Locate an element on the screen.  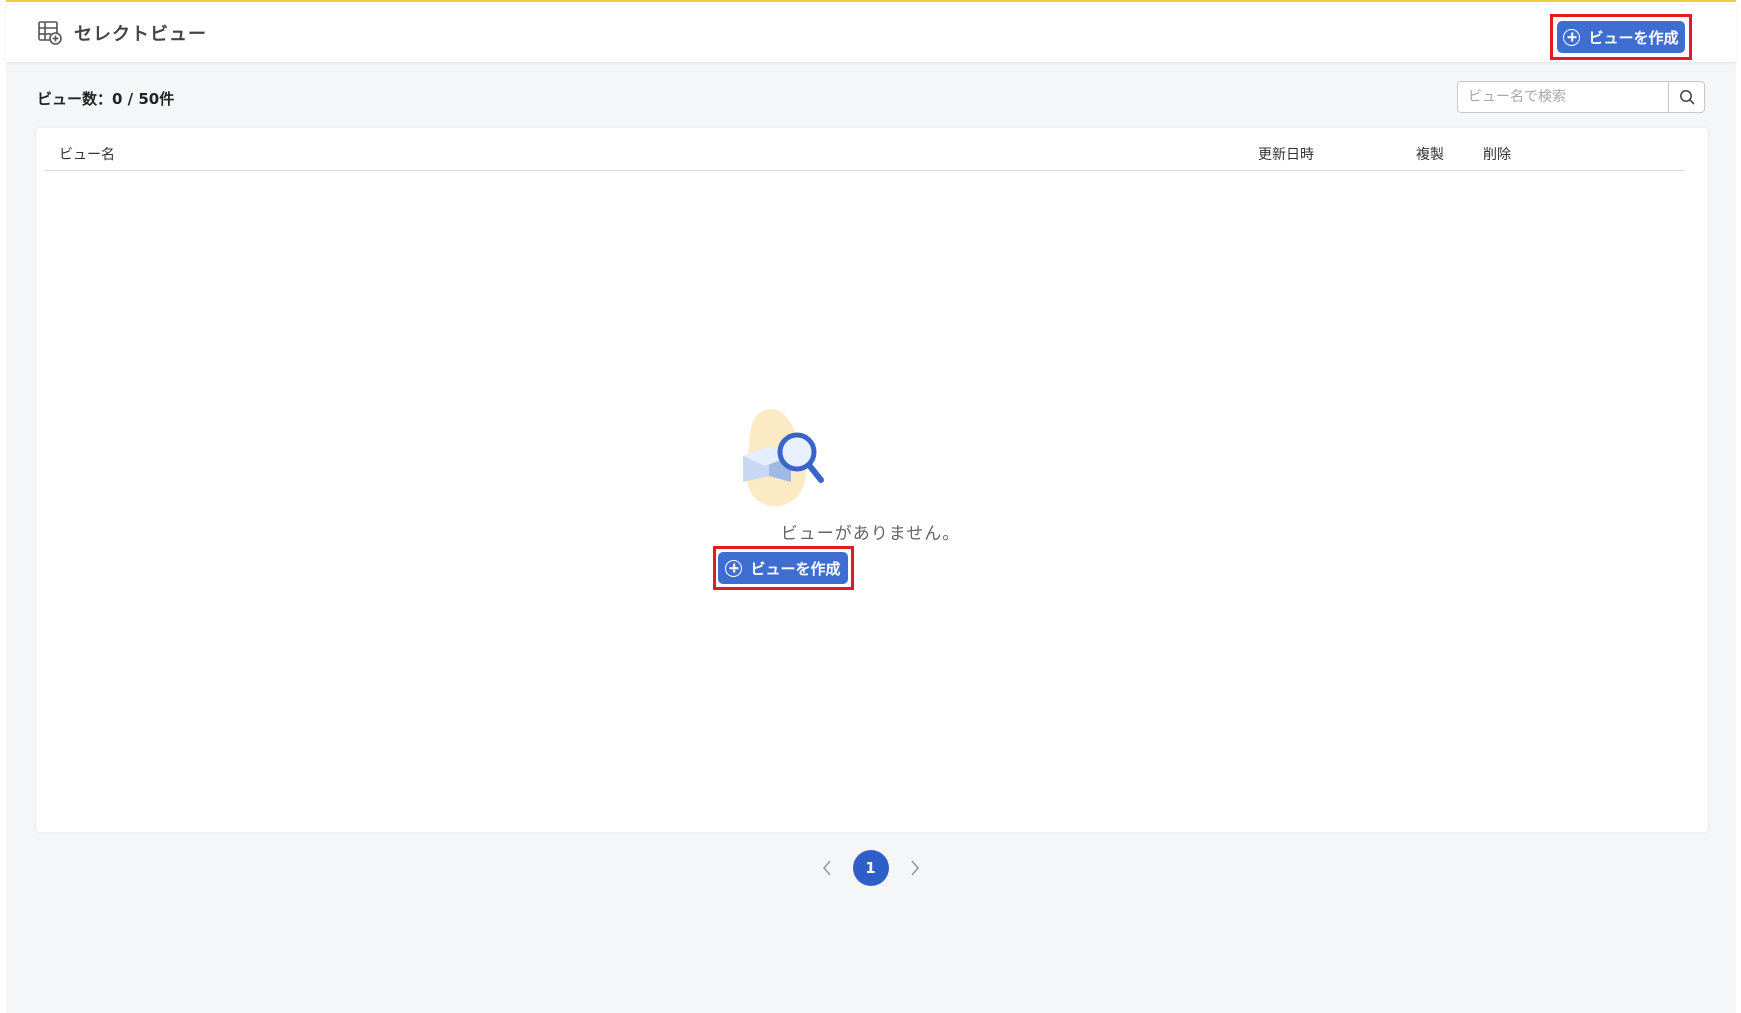
page-header: セレクトビュー is located at coordinates (871, 32).